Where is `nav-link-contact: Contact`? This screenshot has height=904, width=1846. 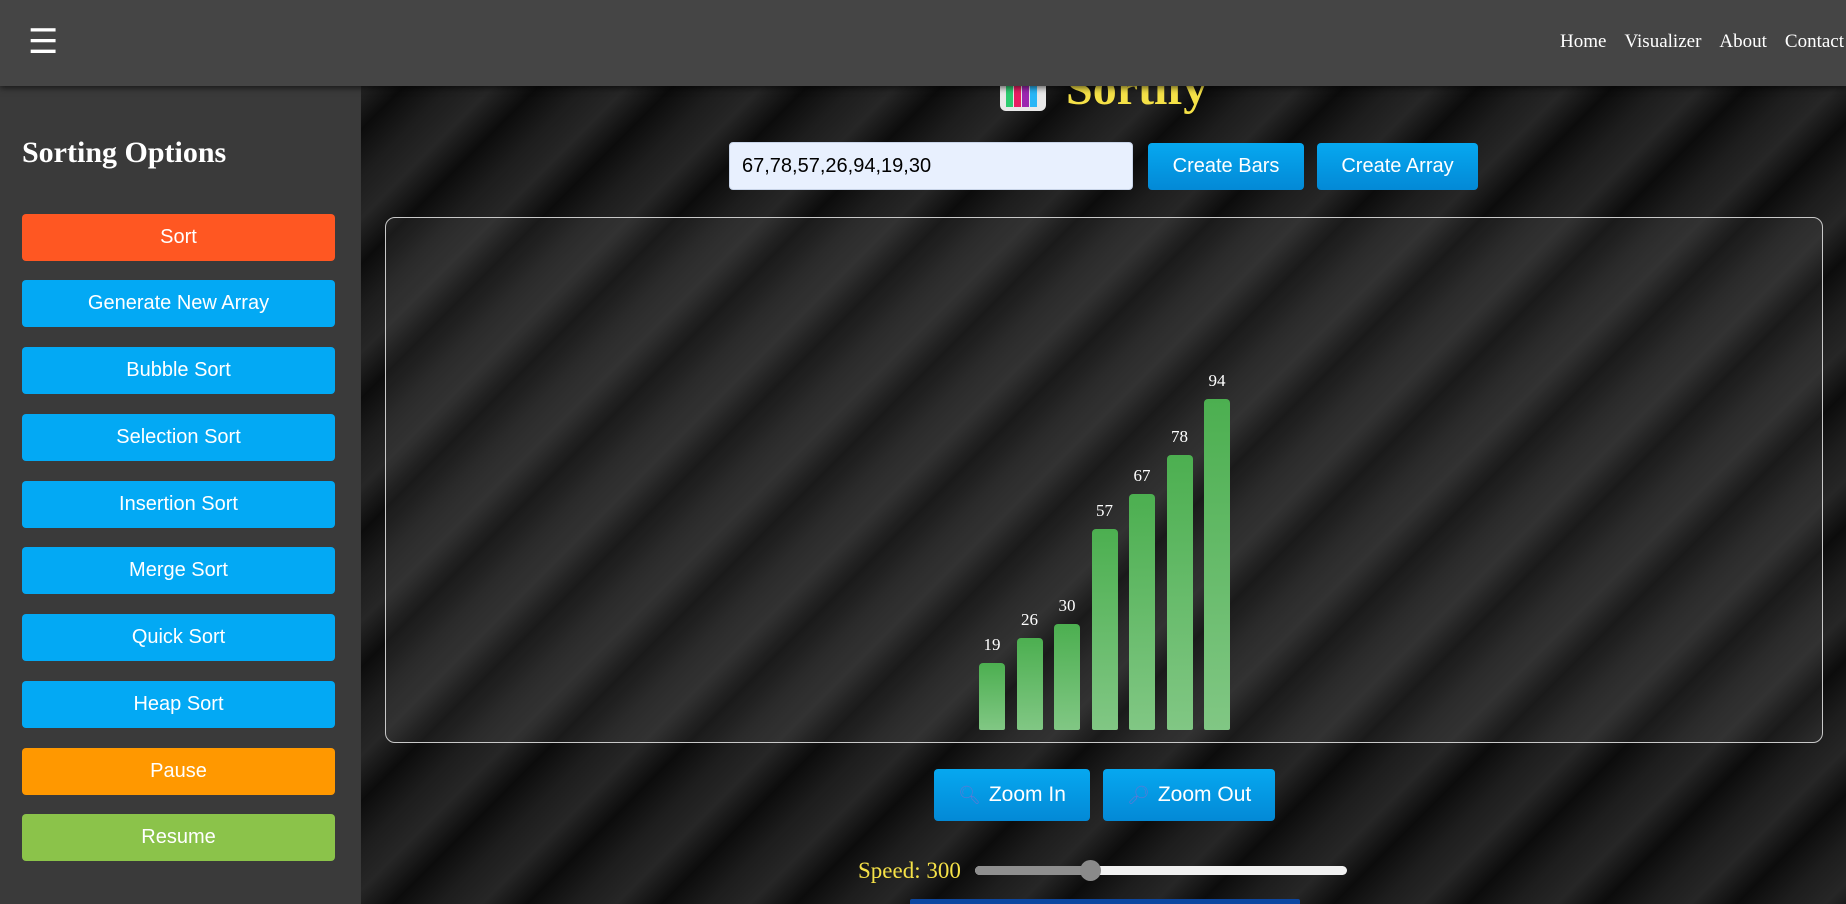
nav-link-contact: Contact is located at coordinates (1814, 42).